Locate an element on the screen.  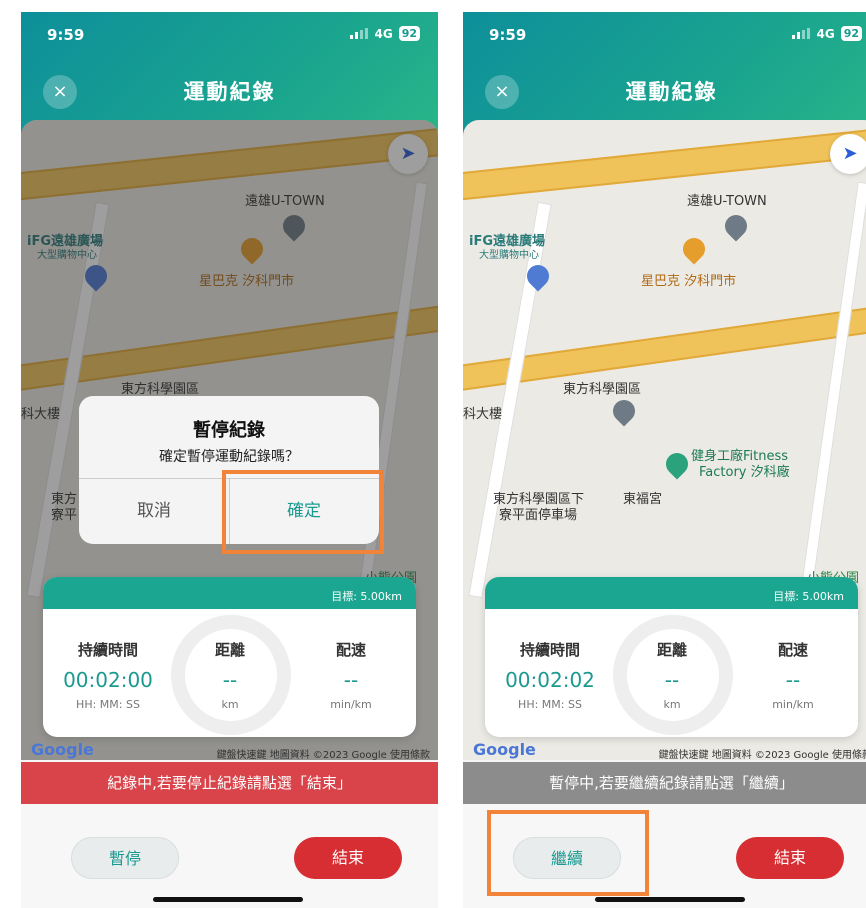
status-banner: 紀錄中,若要停止紀錄請點選「結束」 is located at coordinates (229, 783).